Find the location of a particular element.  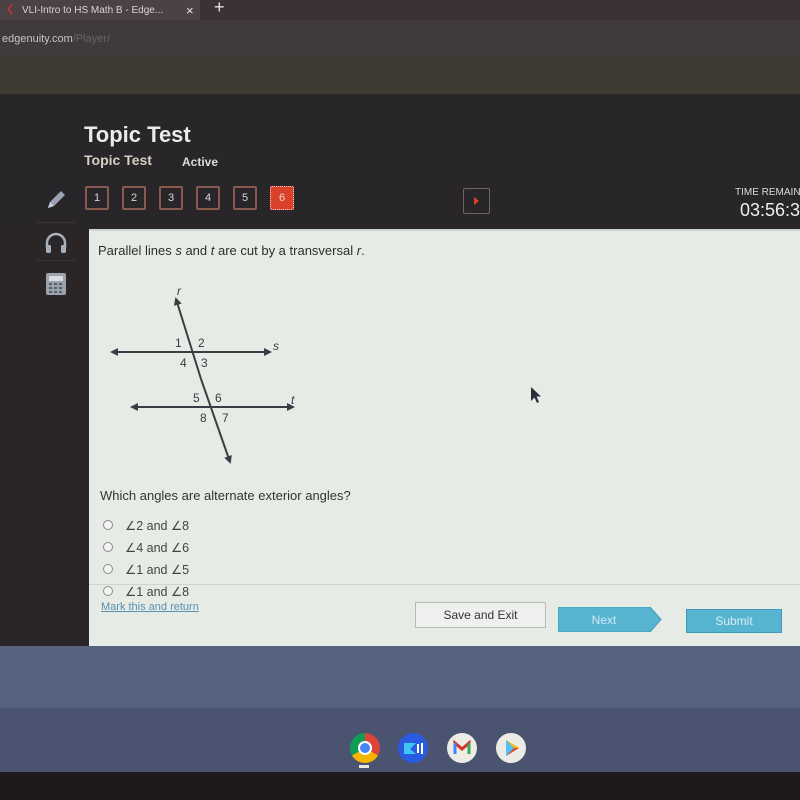

headphones-icon is located at coordinates (56, 242).